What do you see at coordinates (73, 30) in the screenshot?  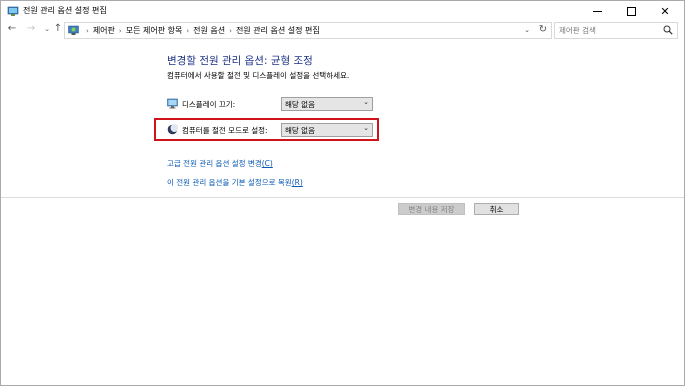 I see `control-panel-icon` at bounding box center [73, 30].